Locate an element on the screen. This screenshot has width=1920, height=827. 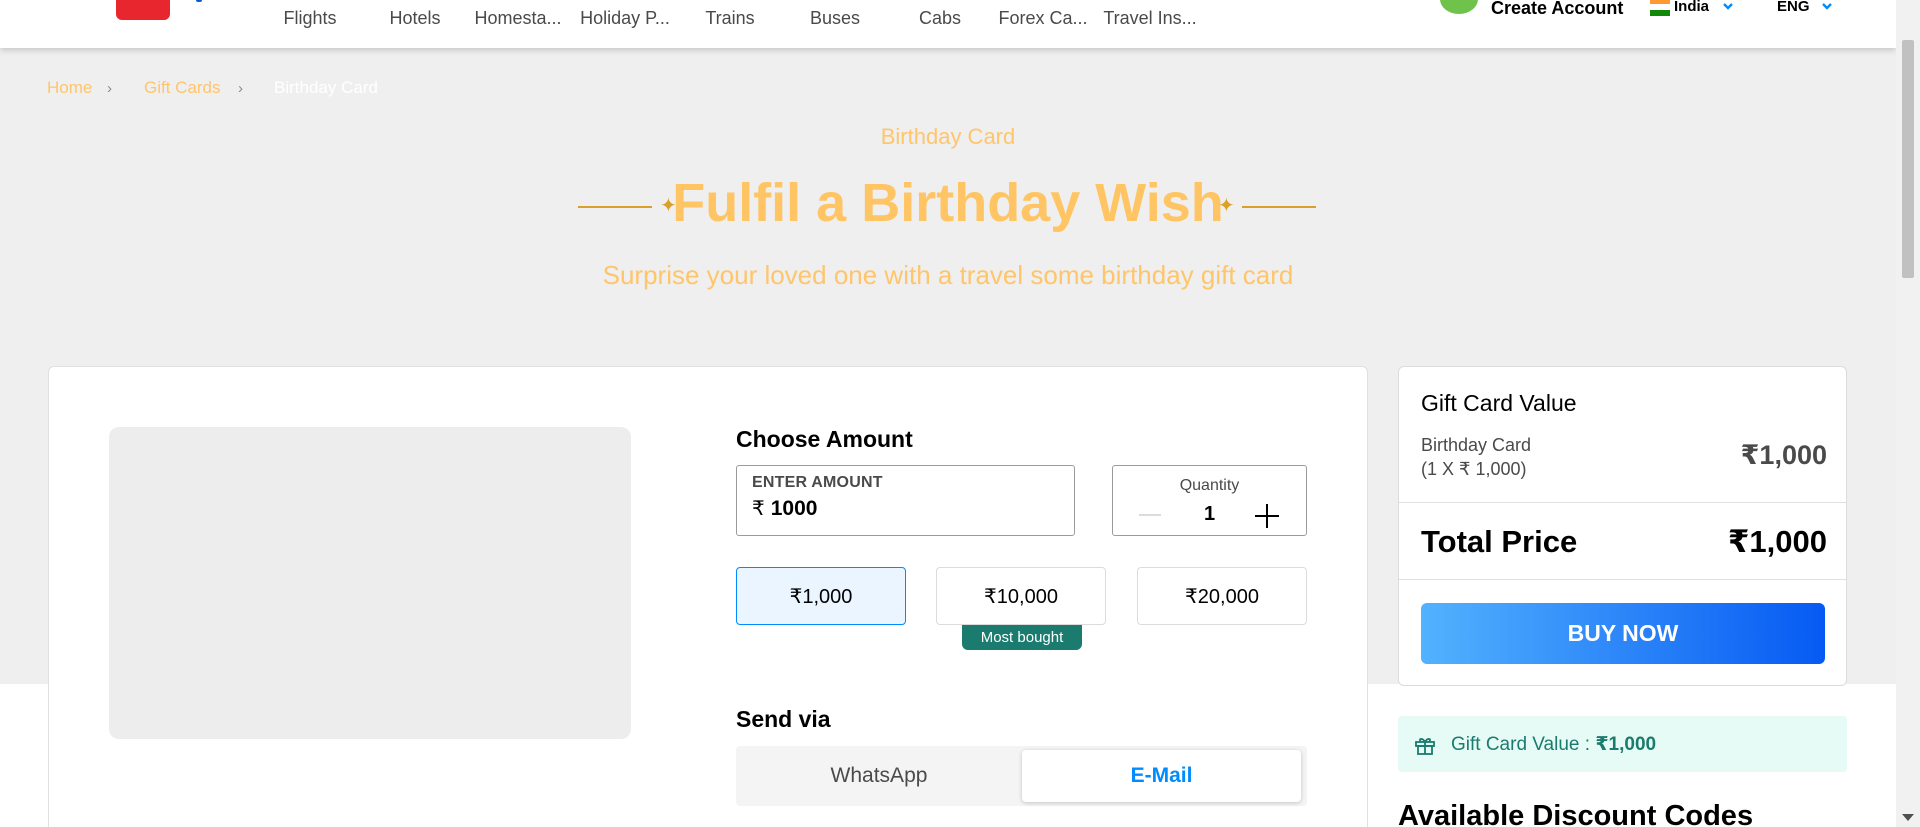
hero-title-container: Fulfil a Birthday Wish is located at coordinates (948, 203).